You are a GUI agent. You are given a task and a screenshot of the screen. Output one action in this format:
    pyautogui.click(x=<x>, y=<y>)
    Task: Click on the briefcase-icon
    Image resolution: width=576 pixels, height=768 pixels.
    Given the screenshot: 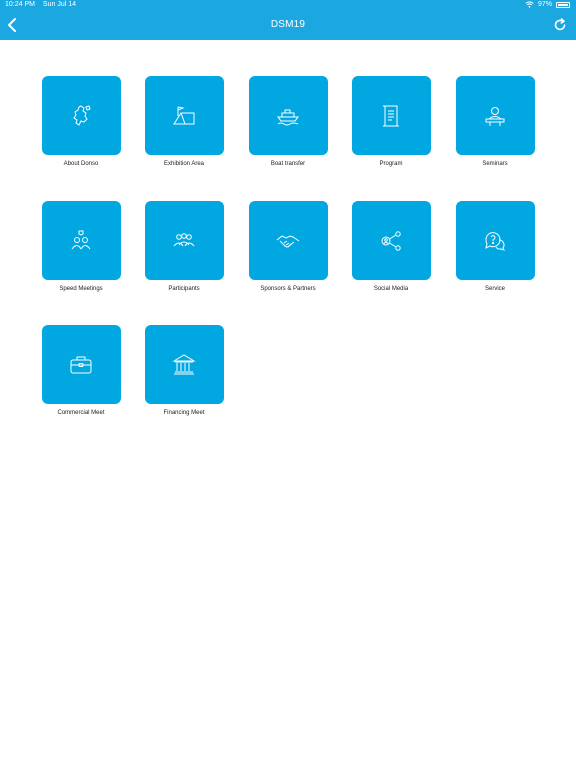 What is the action you would take?
    pyautogui.click(x=81, y=364)
    